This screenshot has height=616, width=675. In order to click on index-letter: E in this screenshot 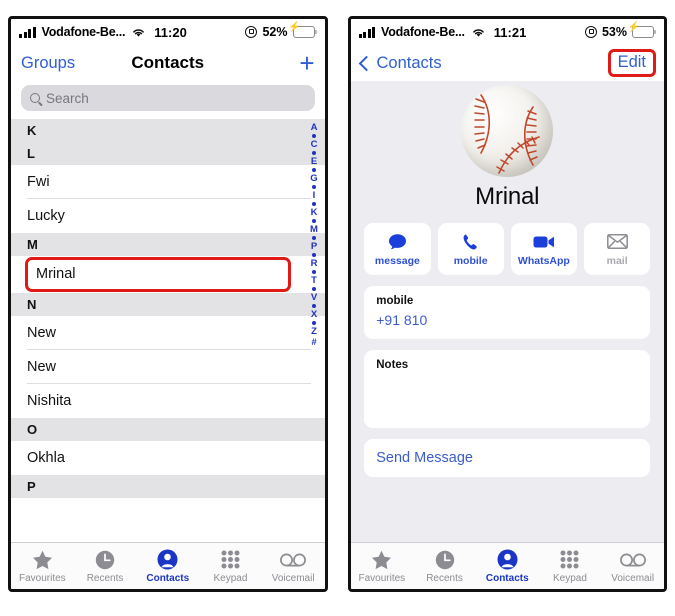, I will do `click(314, 161)`.